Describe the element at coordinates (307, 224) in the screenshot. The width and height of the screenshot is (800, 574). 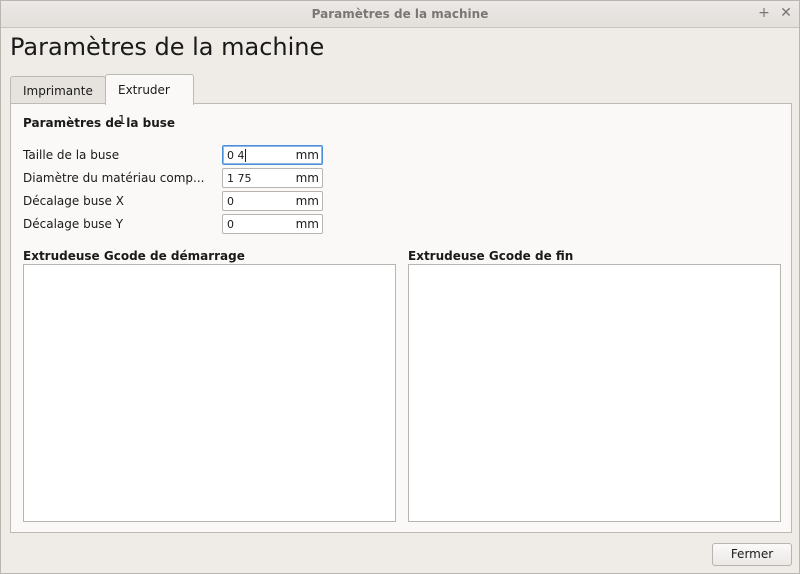
I see `nozzle-offset-y-unit: mm` at that location.